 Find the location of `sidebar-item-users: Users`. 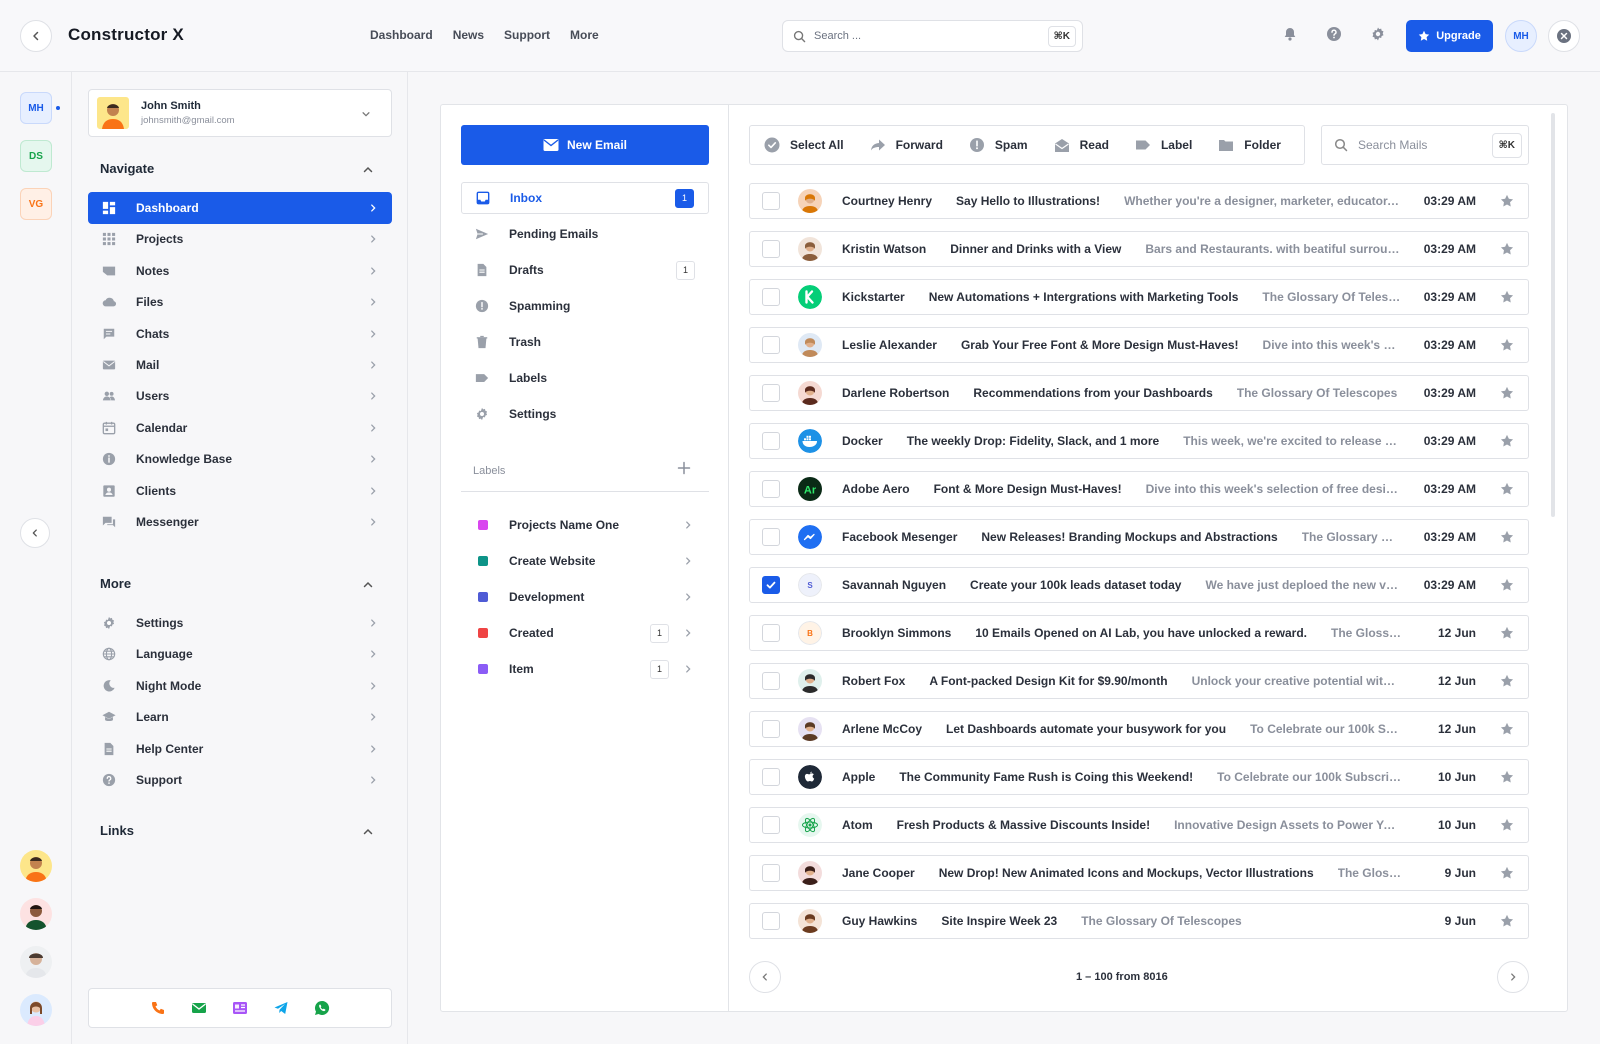

sidebar-item-users: Users is located at coordinates (240, 396).